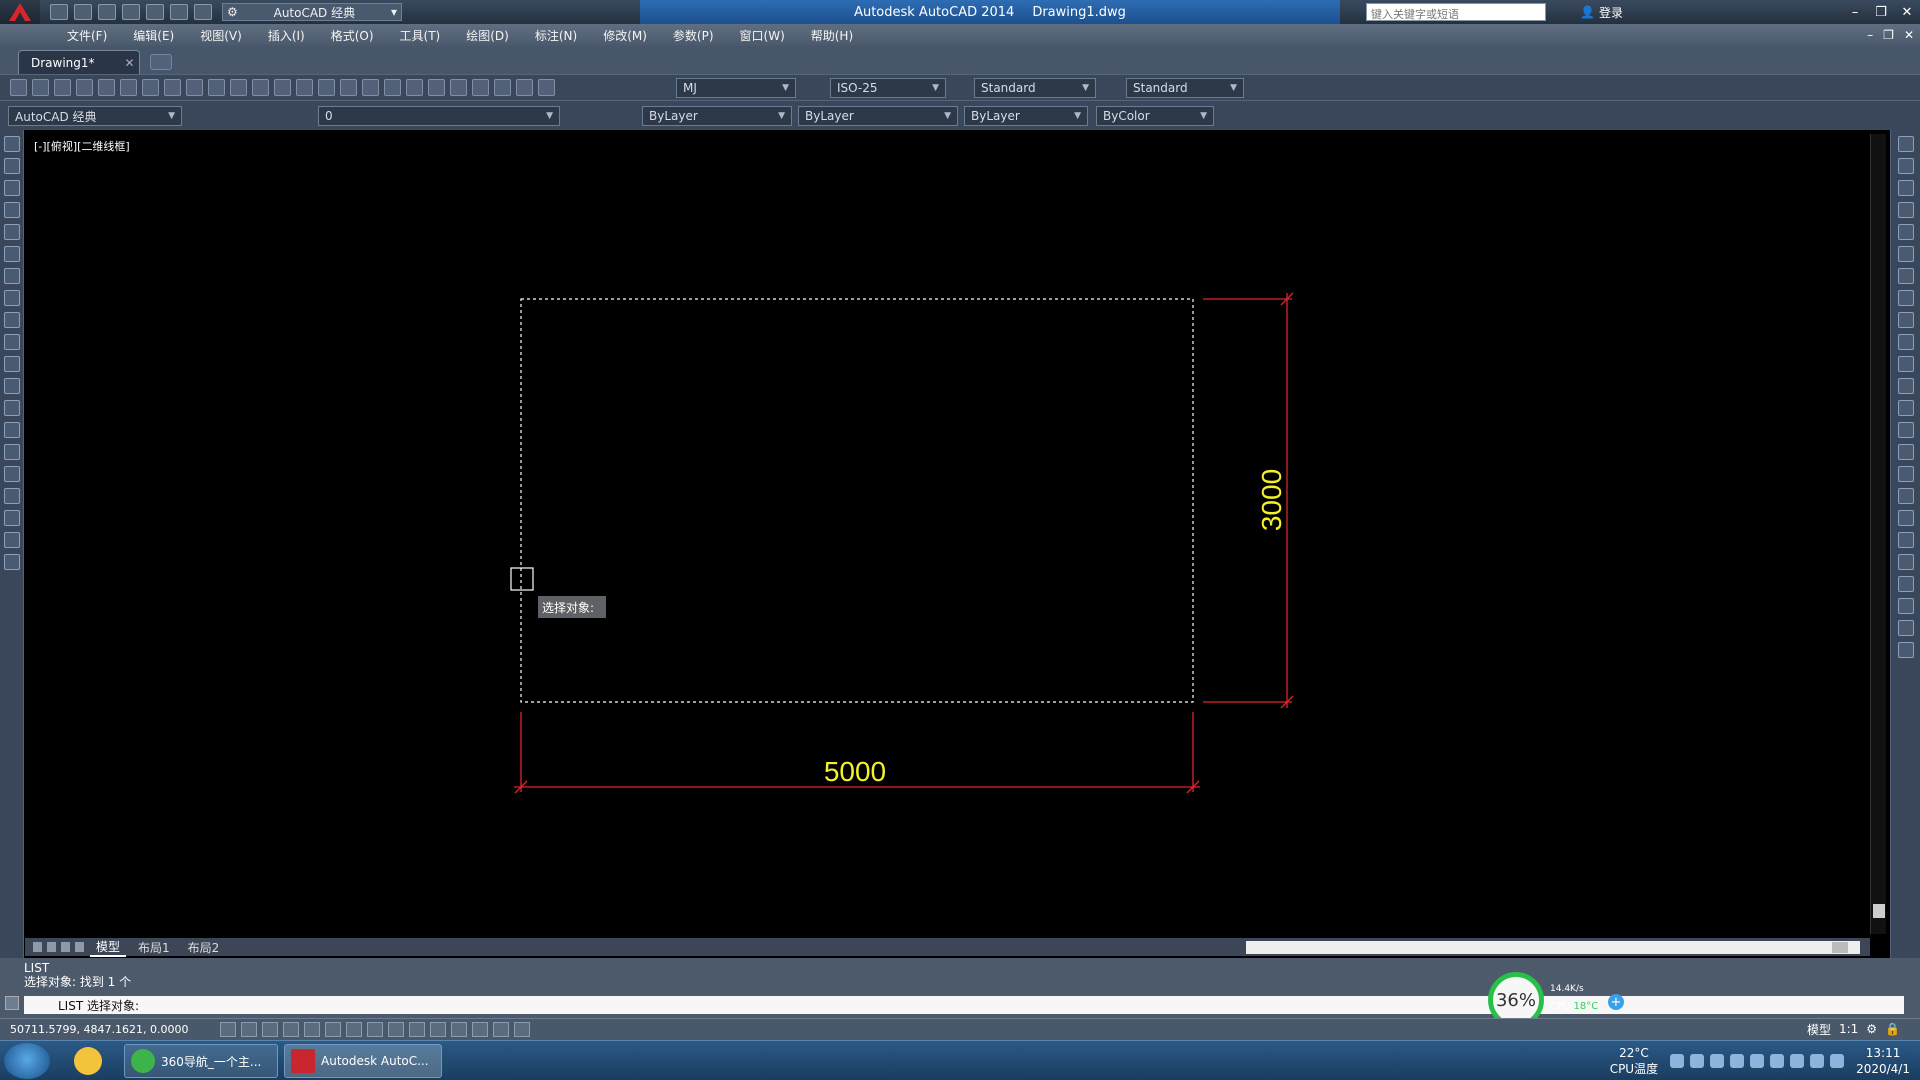 This screenshot has width=1920, height=1080. Describe the element at coordinates (1616, 1002) in the screenshot. I see `accelerate-button: +` at that location.